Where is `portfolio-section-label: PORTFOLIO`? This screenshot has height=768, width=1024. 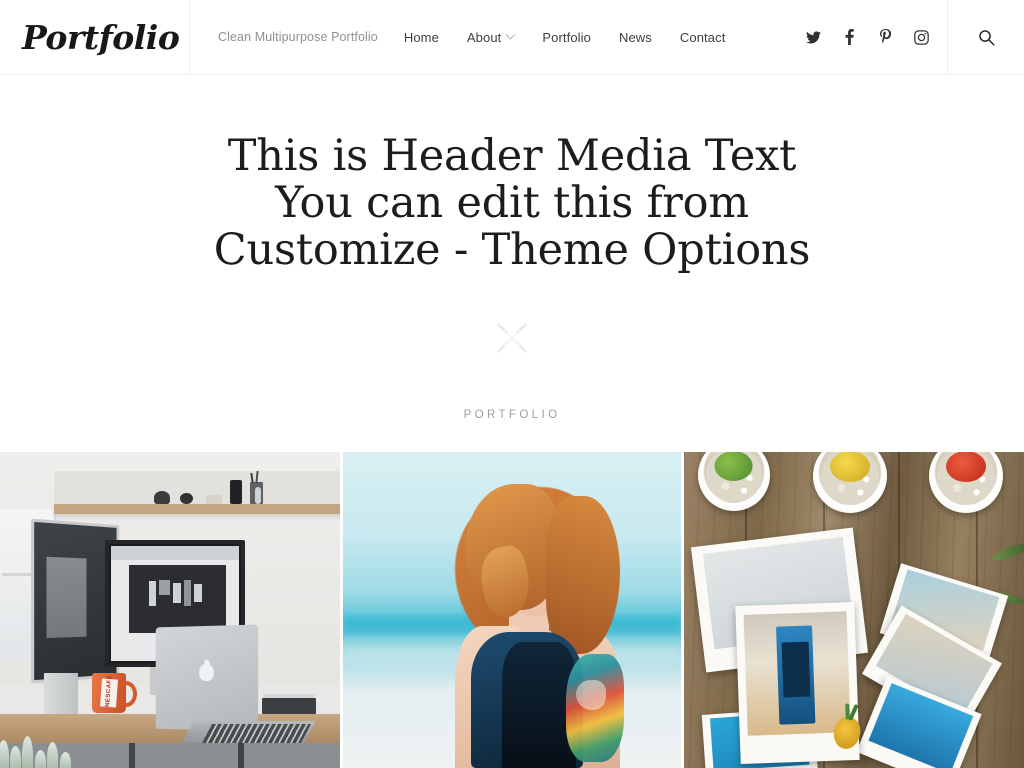 portfolio-section-label: PORTFOLIO is located at coordinates (512, 415).